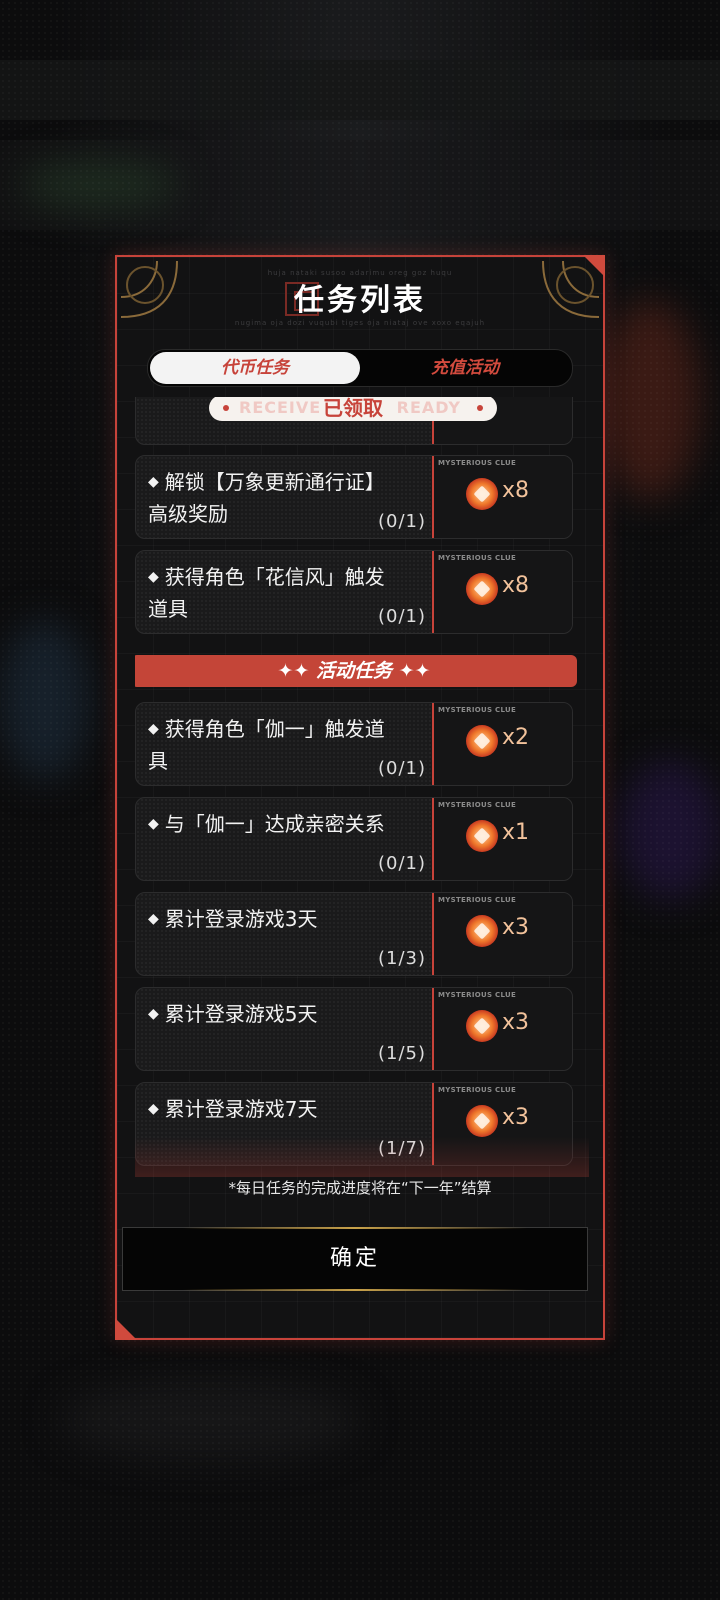 Image resolution: width=720 pixels, height=1600 pixels. What do you see at coordinates (355, 1259) in the screenshot?
I see `confirm-button: 确定` at bounding box center [355, 1259].